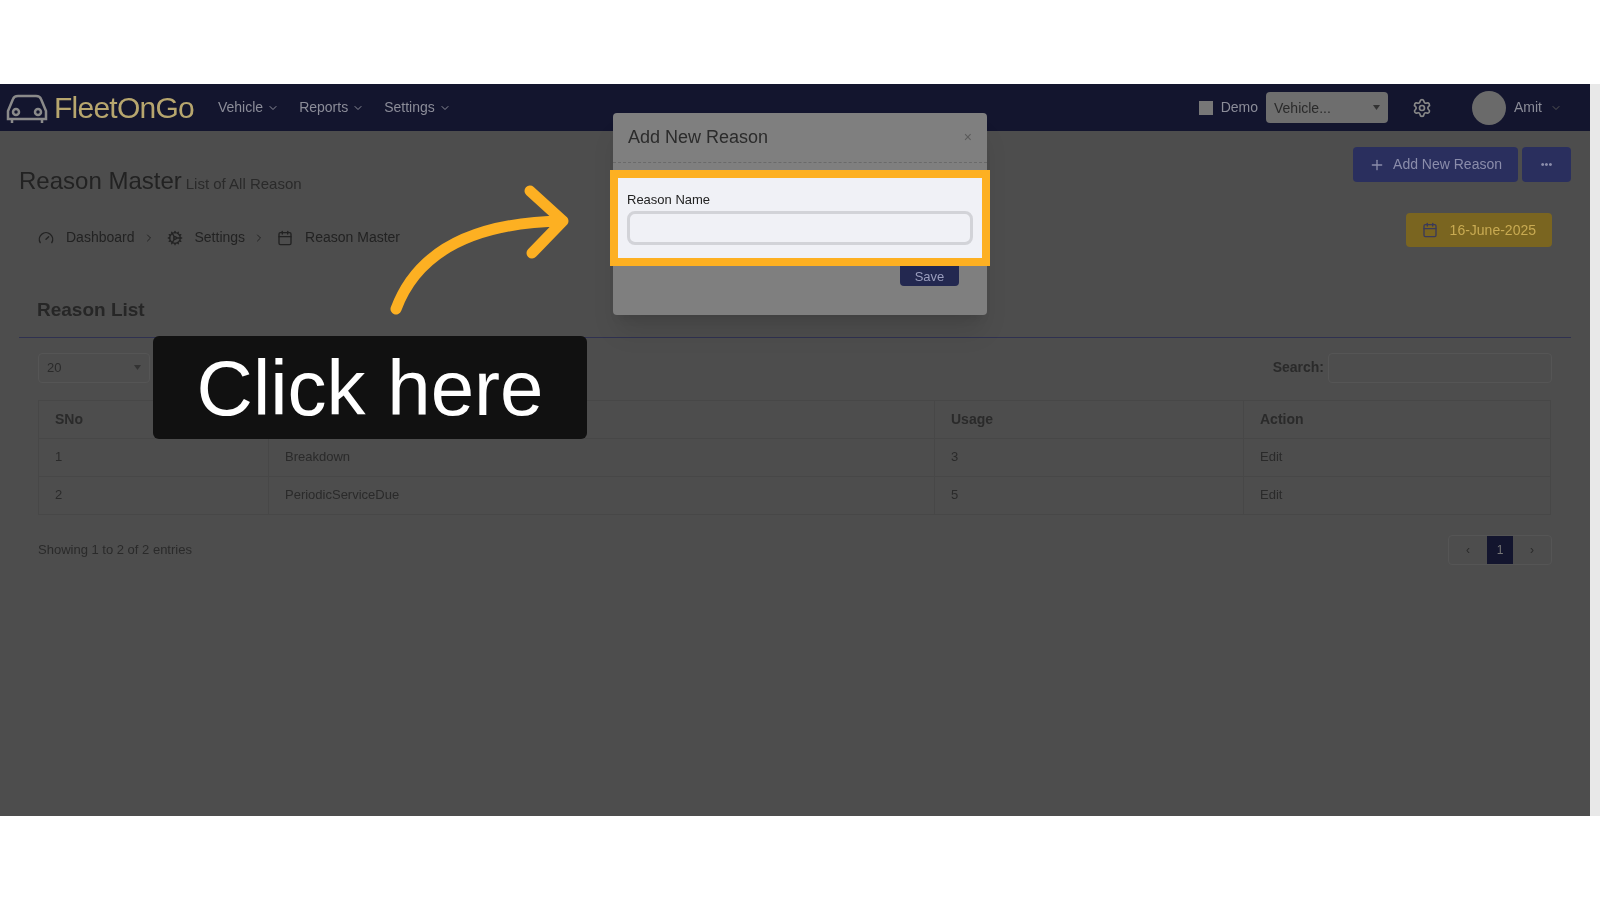 This screenshot has width=1600, height=900. I want to click on next-page-button: ›, so click(1532, 549).